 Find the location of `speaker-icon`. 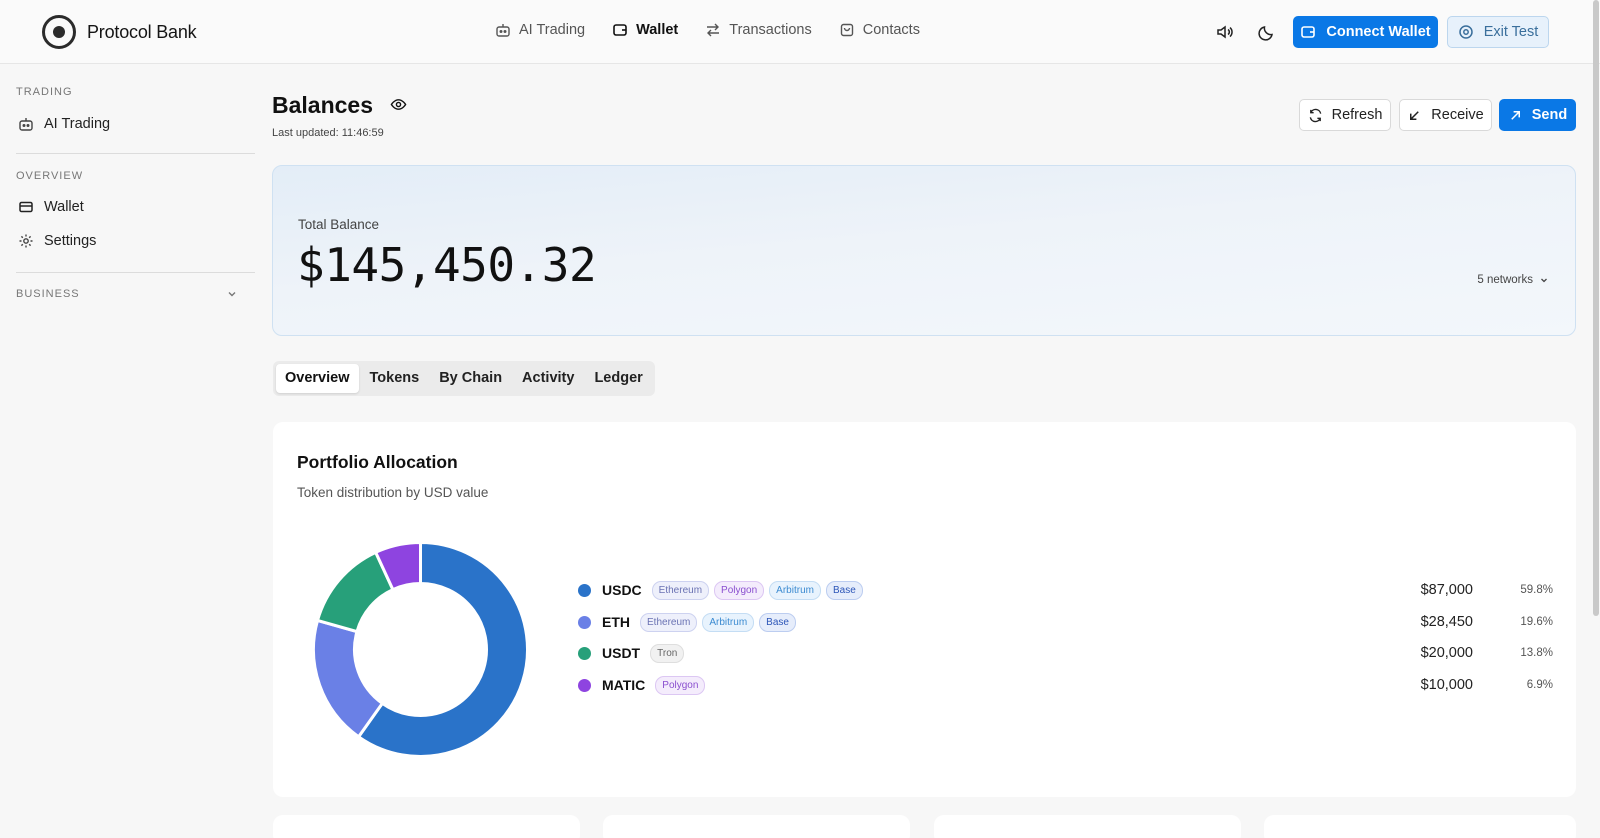

speaker-icon is located at coordinates (1225, 32).